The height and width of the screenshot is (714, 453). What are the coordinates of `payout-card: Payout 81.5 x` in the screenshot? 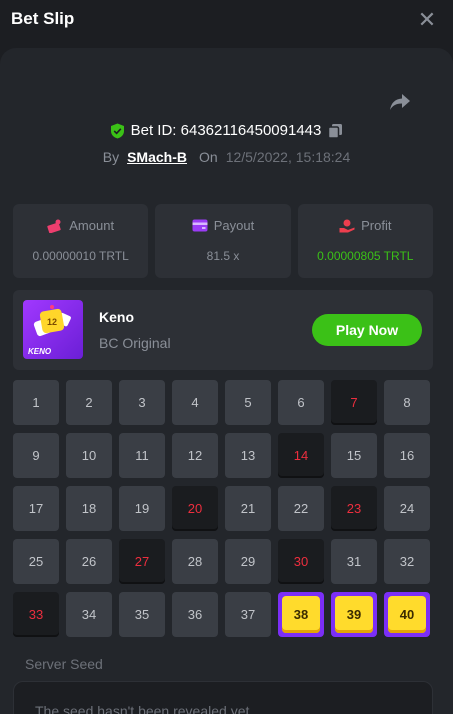 It's located at (223, 241).